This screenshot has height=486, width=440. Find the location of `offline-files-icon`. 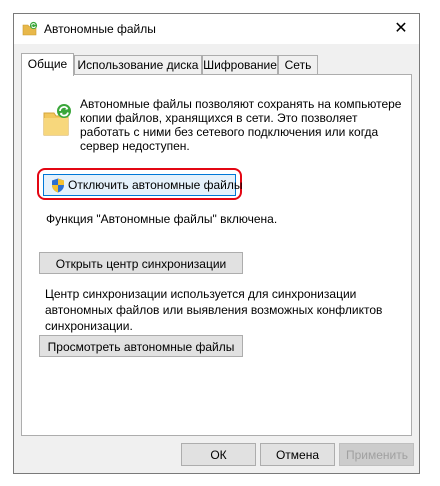

offline-files-icon is located at coordinates (30, 28).